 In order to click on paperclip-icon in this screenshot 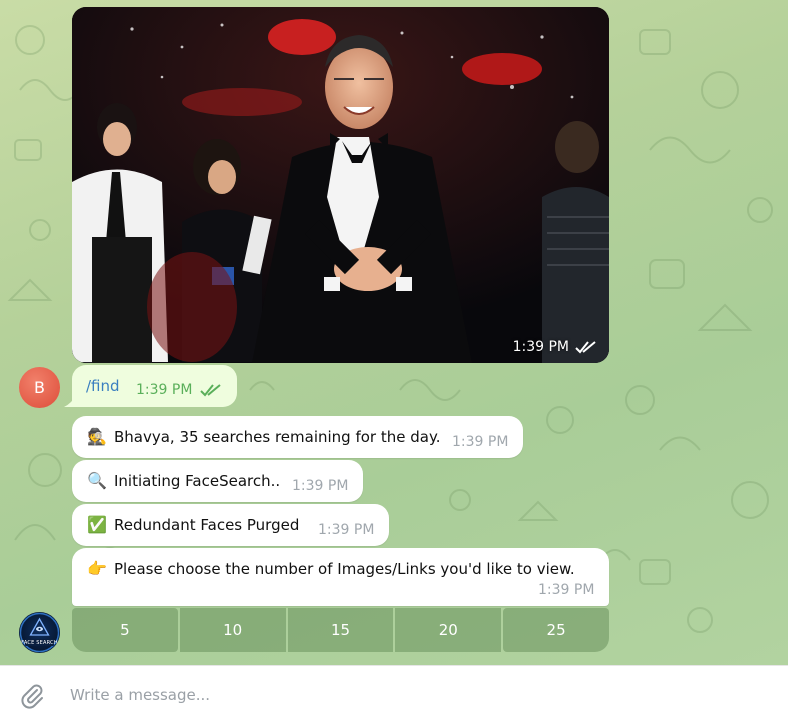, I will do `click(32, 695)`.